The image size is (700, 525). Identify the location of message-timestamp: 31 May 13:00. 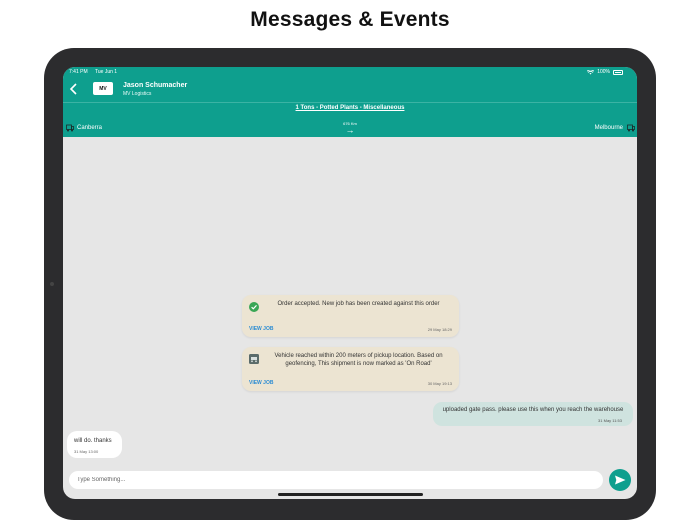
(86, 451).